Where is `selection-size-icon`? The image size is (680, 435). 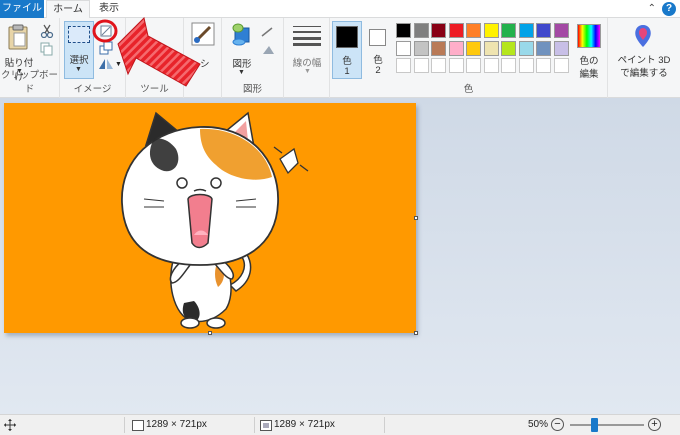
selection-size-icon is located at coordinates (138, 425).